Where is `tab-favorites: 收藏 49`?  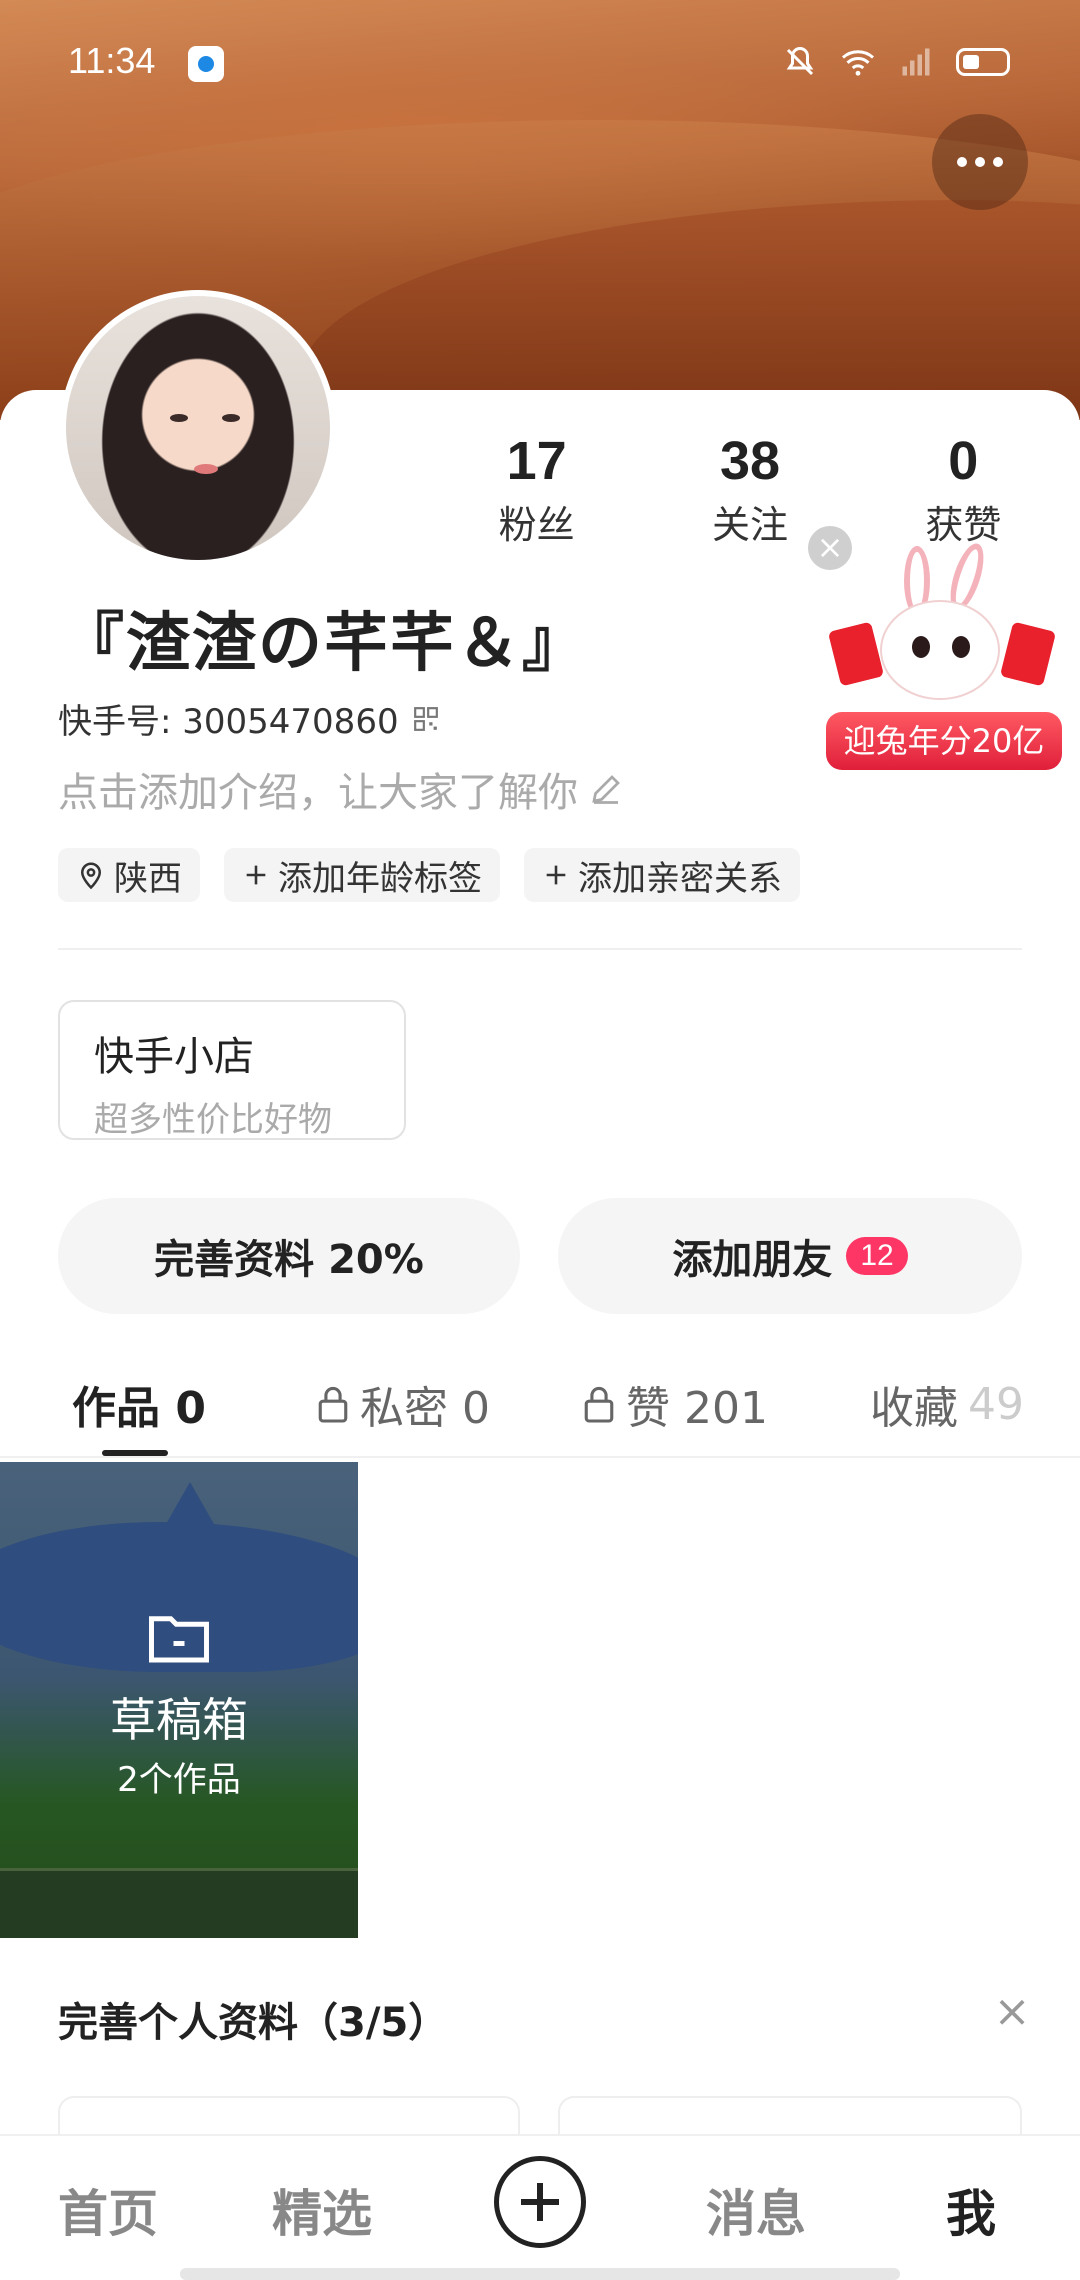 tab-favorites: 收藏 49 is located at coordinates (947, 1404).